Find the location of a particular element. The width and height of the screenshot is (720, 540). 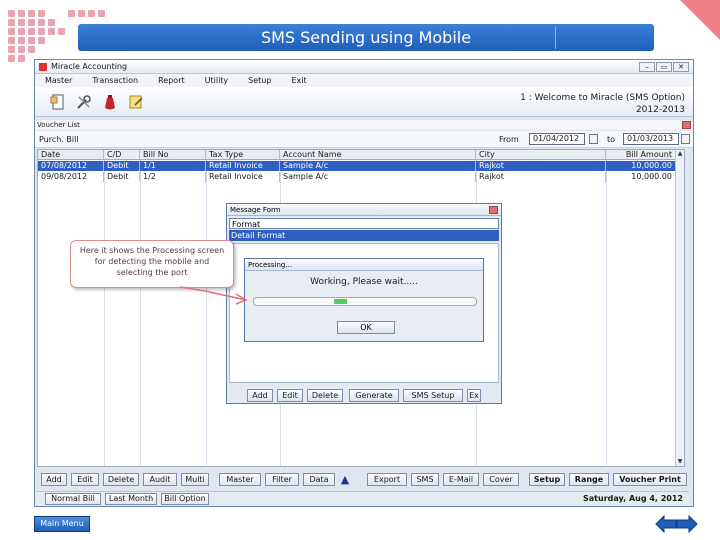

left-arrow-icon is located at coordinates (666, 524).